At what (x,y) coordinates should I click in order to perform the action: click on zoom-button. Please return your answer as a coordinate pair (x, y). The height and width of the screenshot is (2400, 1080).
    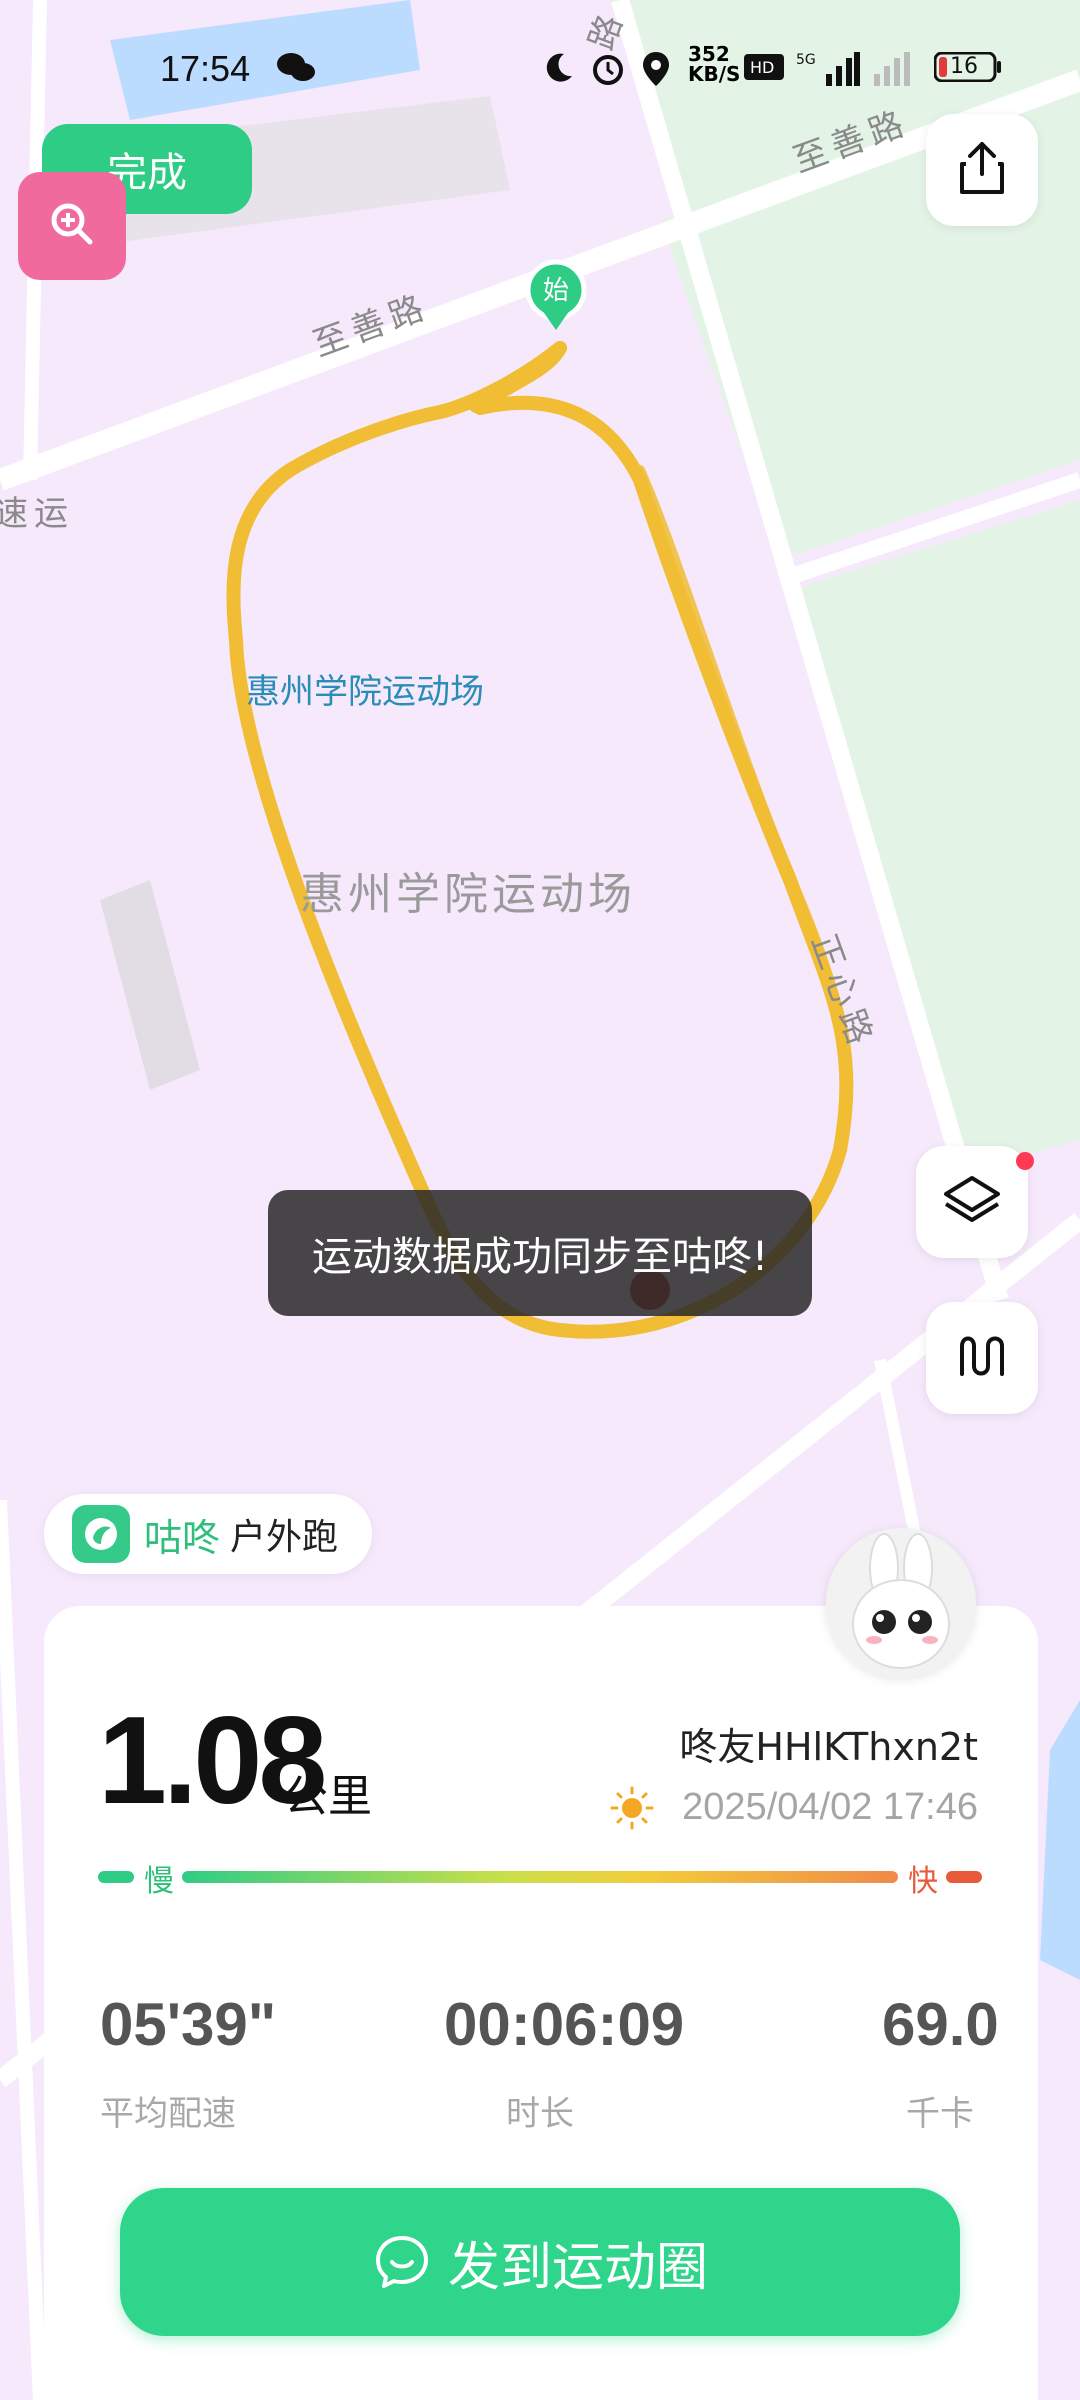
    Looking at the image, I should click on (72, 226).